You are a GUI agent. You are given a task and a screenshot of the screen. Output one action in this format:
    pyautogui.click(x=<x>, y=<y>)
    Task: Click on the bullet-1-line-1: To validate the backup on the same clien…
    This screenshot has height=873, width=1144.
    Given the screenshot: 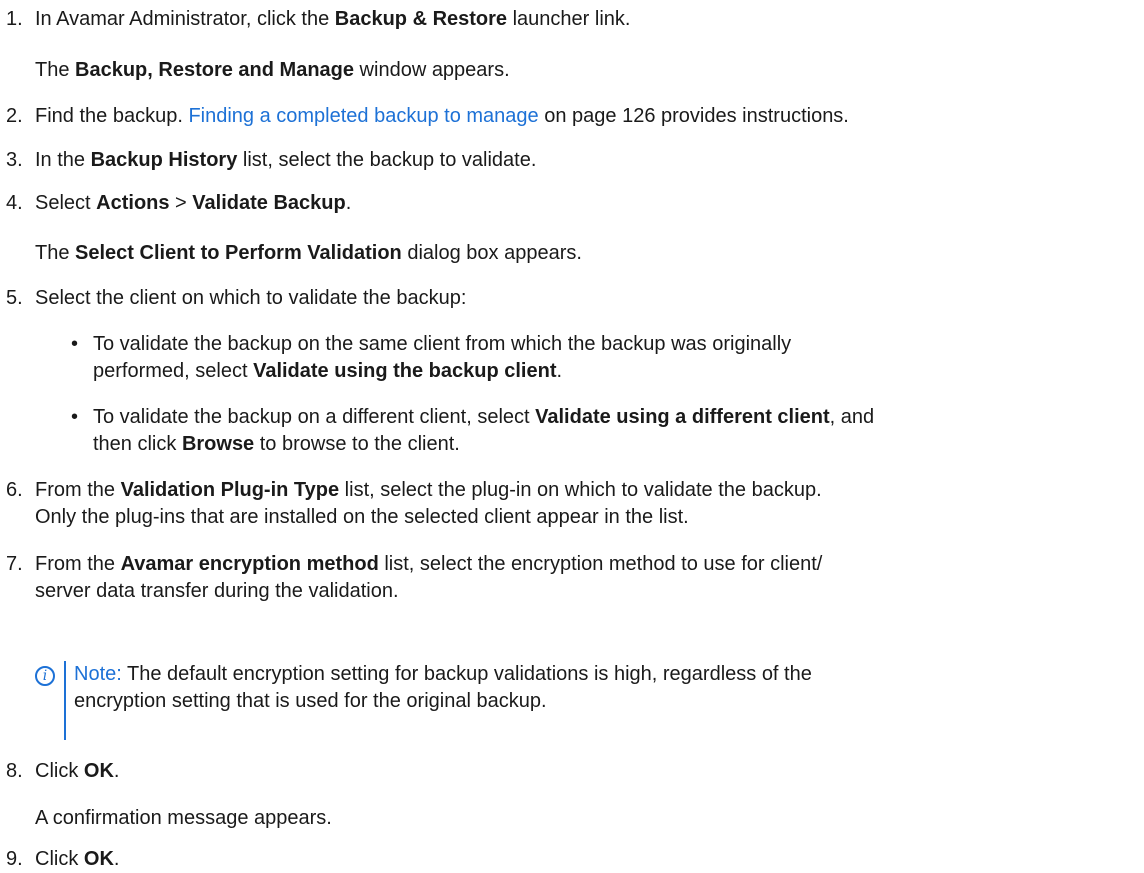 What is the action you would take?
    pyautogui.click(x=442, y=344)
    